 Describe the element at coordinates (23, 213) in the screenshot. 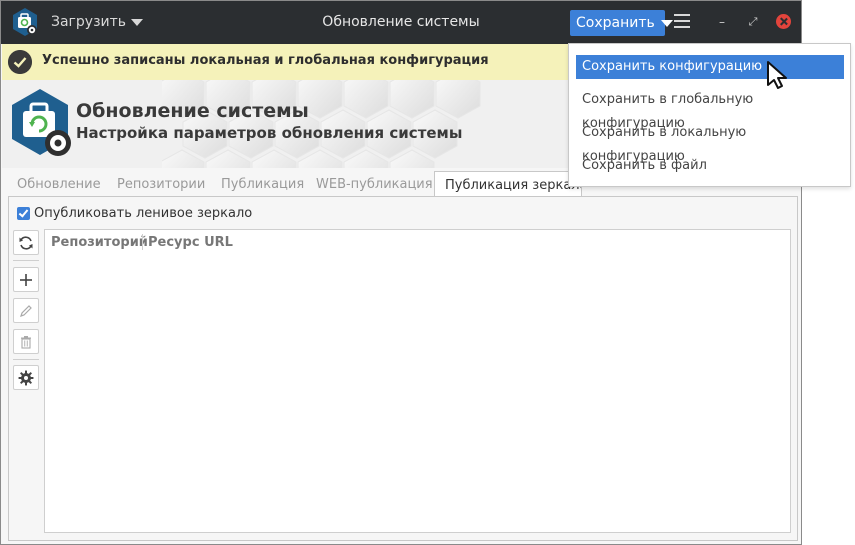

I see `lazy-mirror-checkbox` at that location.